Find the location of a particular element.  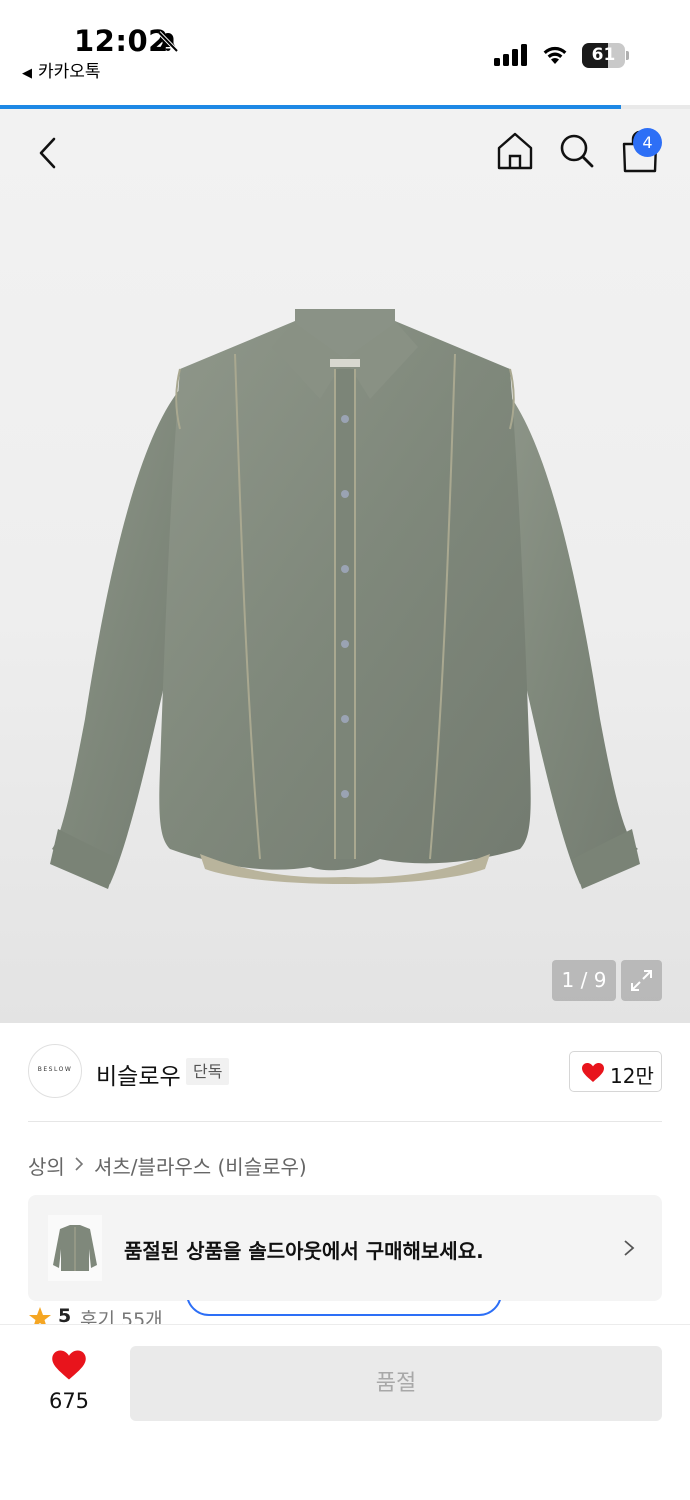

review-score: 5 is located at coordinates (65, 1314).